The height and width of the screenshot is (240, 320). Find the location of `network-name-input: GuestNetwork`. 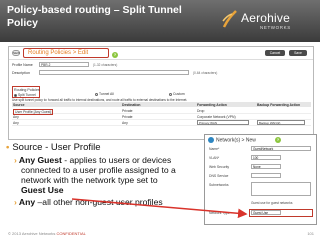

network-name-input: GuestNetwork is located at coordinates (281, 148).